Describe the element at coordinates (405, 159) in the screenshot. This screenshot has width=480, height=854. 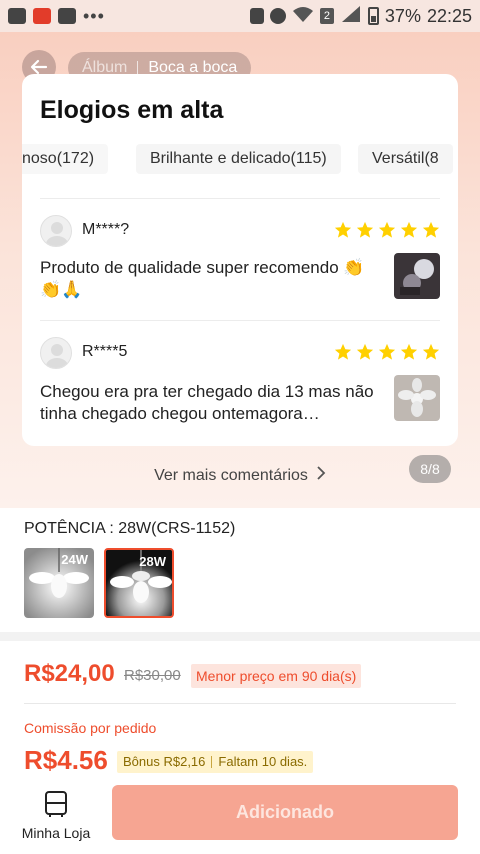
I see `review-tag: Versátil(8` at that location.